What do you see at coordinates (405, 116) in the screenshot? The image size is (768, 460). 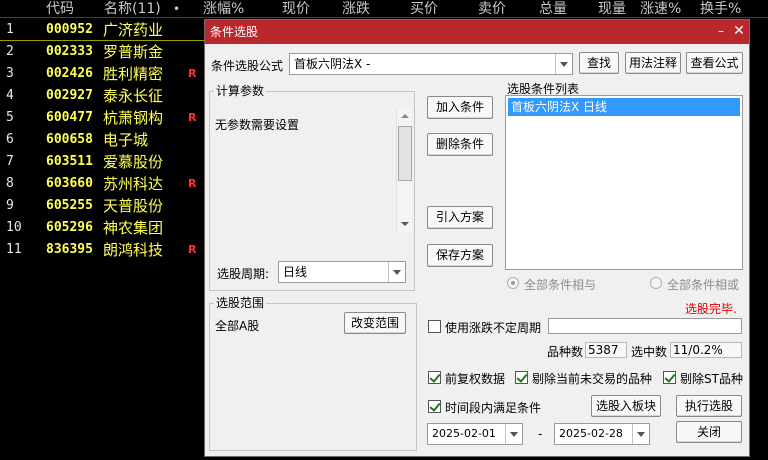 I see `scroll-up-icon` at bounding box center [405, 116].